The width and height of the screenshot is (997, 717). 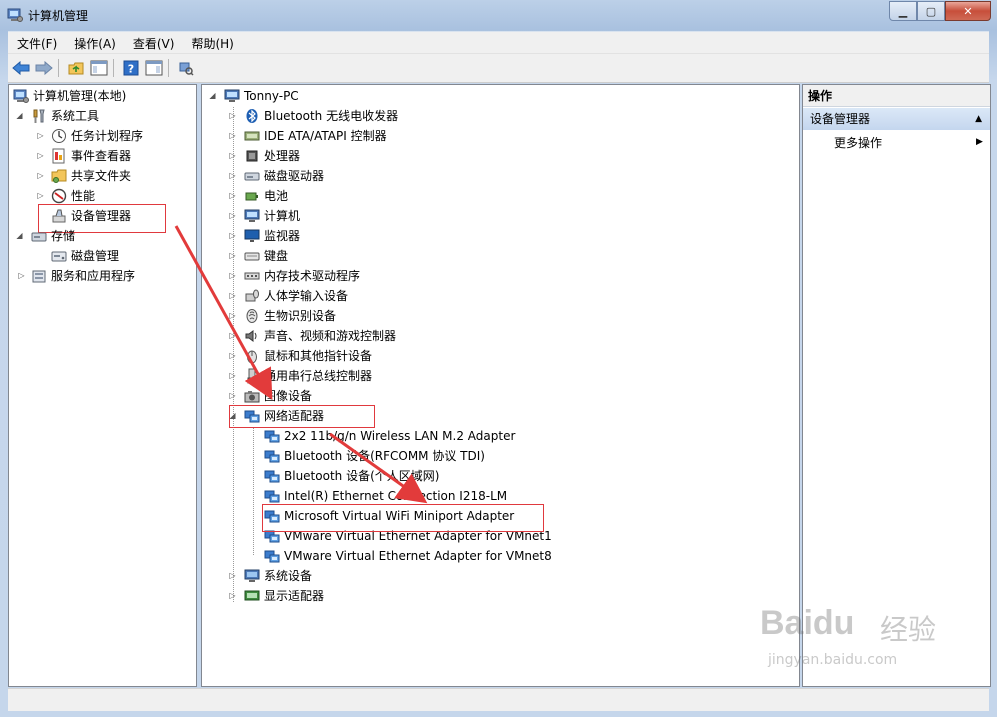 I want to click on baidu-watermark: Baidu 经验 jingyan.baidu.com, so click(x=860, y=650).